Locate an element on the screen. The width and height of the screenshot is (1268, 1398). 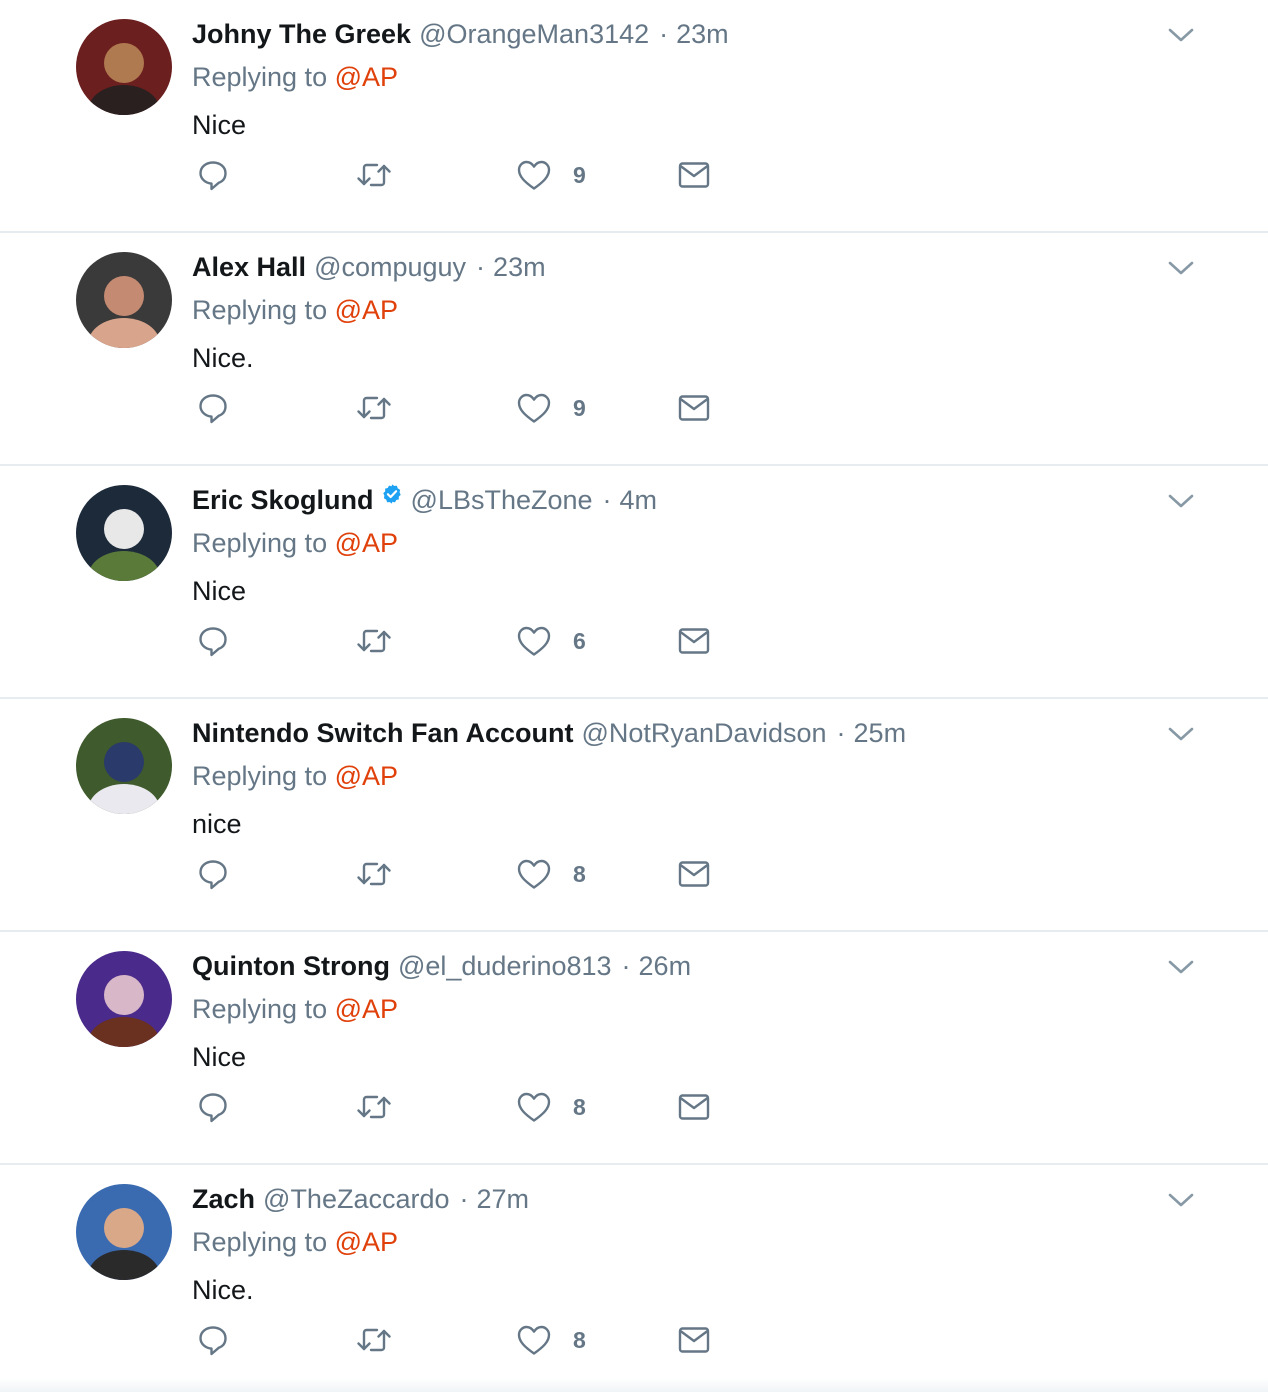
tweet-text: Nice. is located at coordinates (223, 358).